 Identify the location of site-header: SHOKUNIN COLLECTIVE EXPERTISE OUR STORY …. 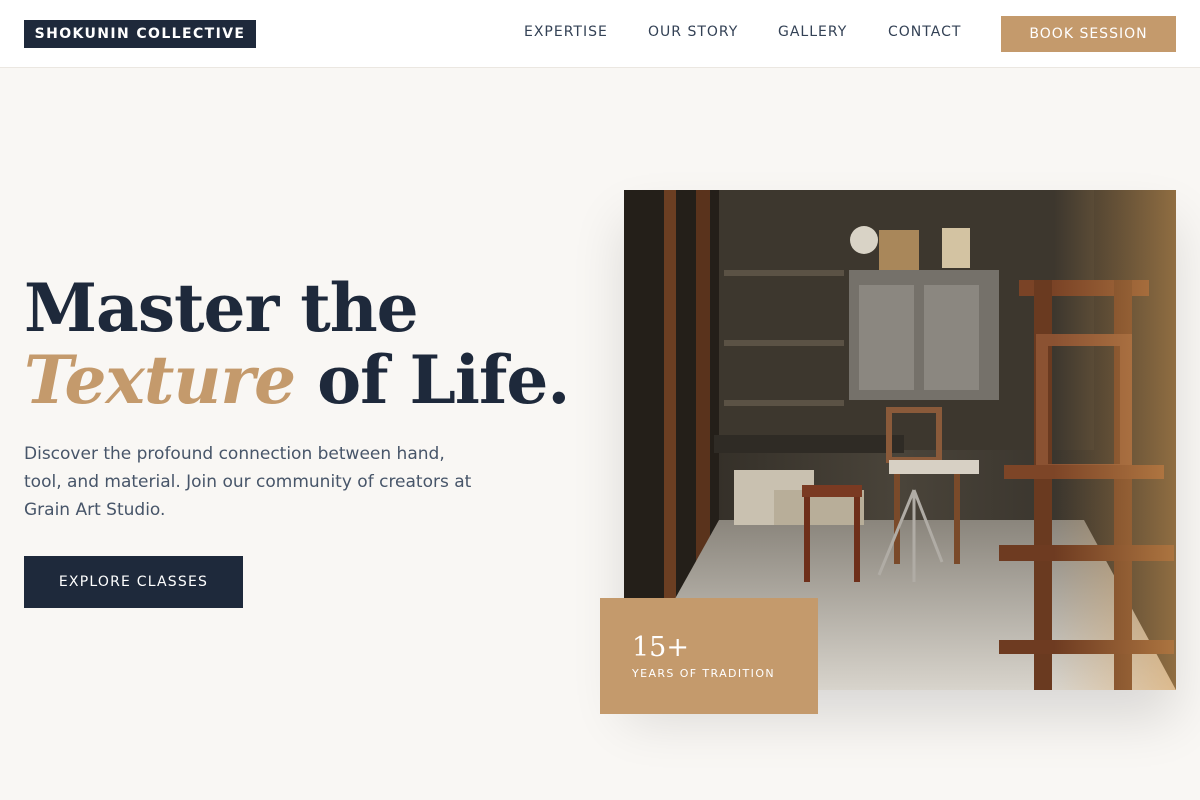
(600, 34).